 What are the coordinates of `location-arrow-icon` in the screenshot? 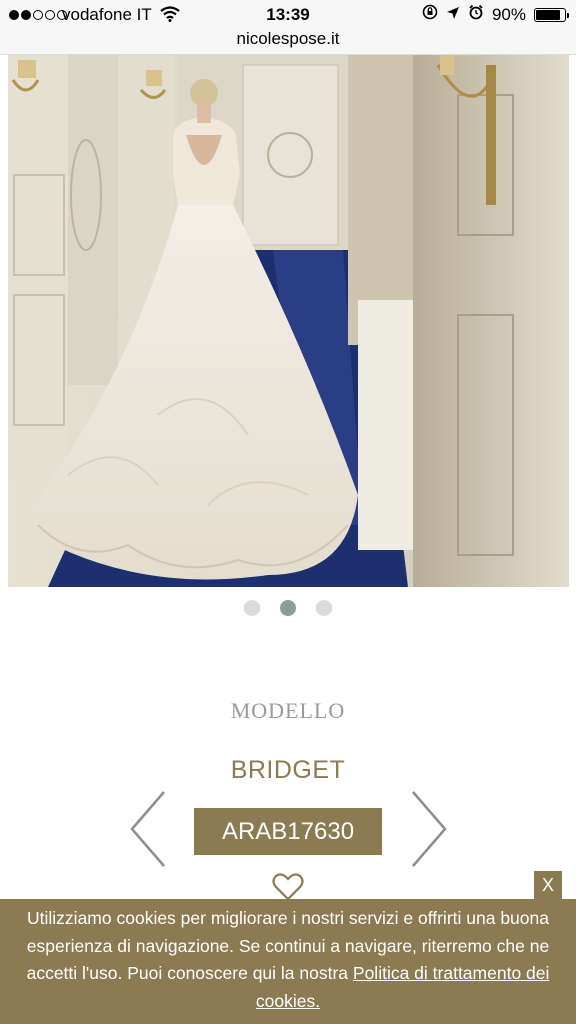 It's located at (453, 15).